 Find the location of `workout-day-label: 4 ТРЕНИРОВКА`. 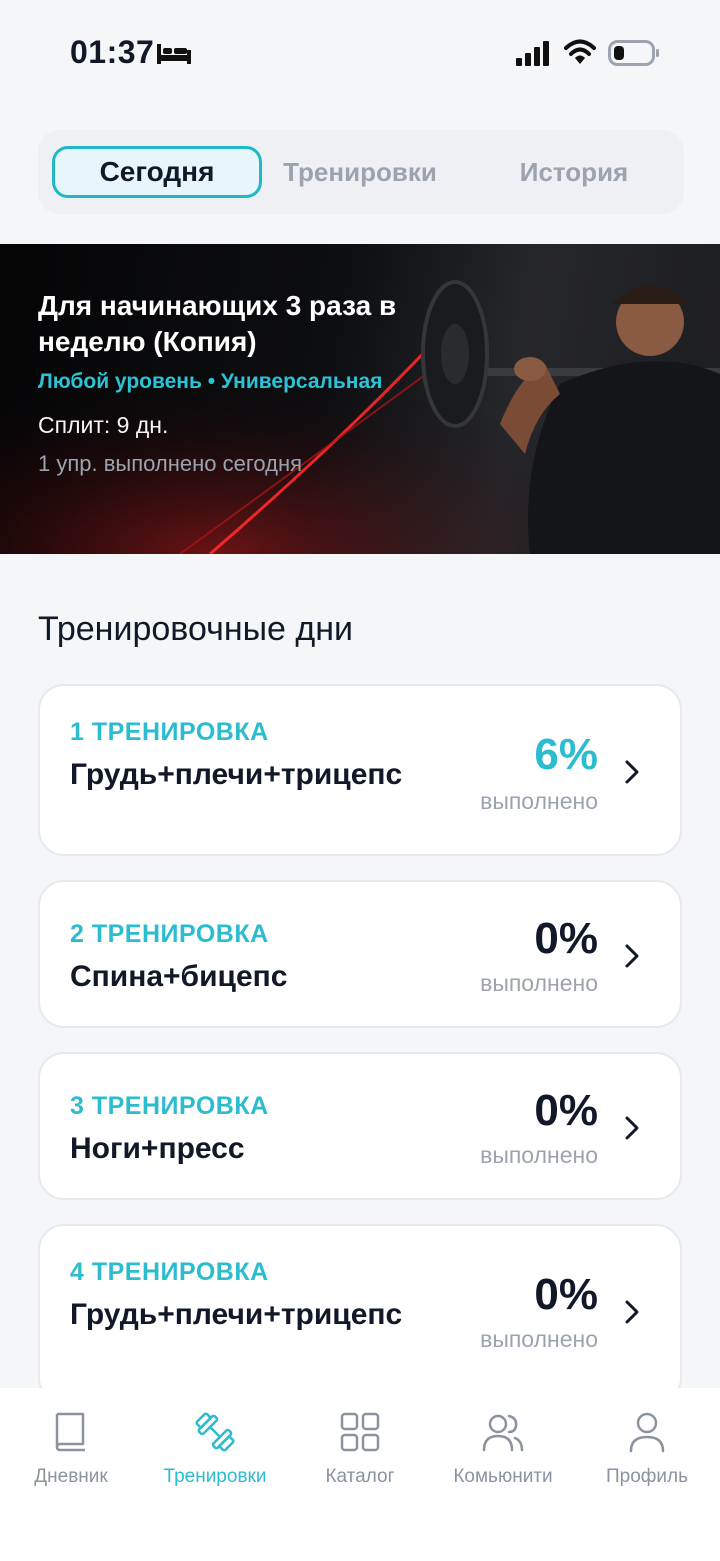

workout-day-label: 4 ТРЕНИРОВКА is located at coordinates (169, 1272).